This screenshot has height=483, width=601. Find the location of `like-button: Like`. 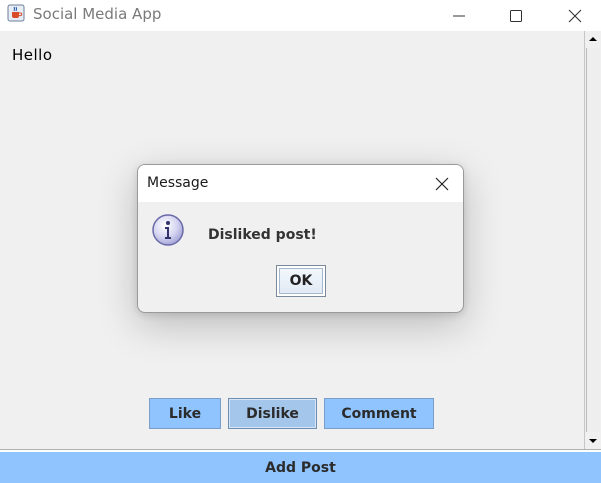

like-button: Like is located at coordinates (185, 413).